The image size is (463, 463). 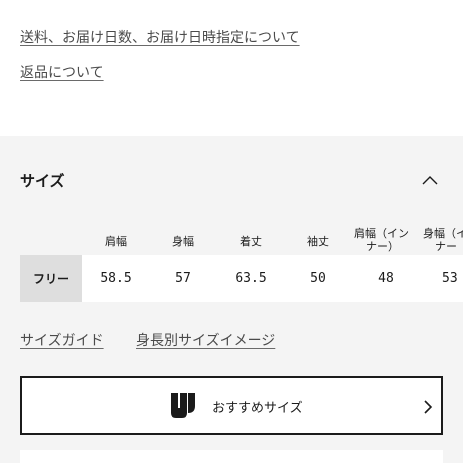 What do you see at coordinates (183, 278) in the screenshot?
I see `value-chest: 57` at bounding box center [183, 278].